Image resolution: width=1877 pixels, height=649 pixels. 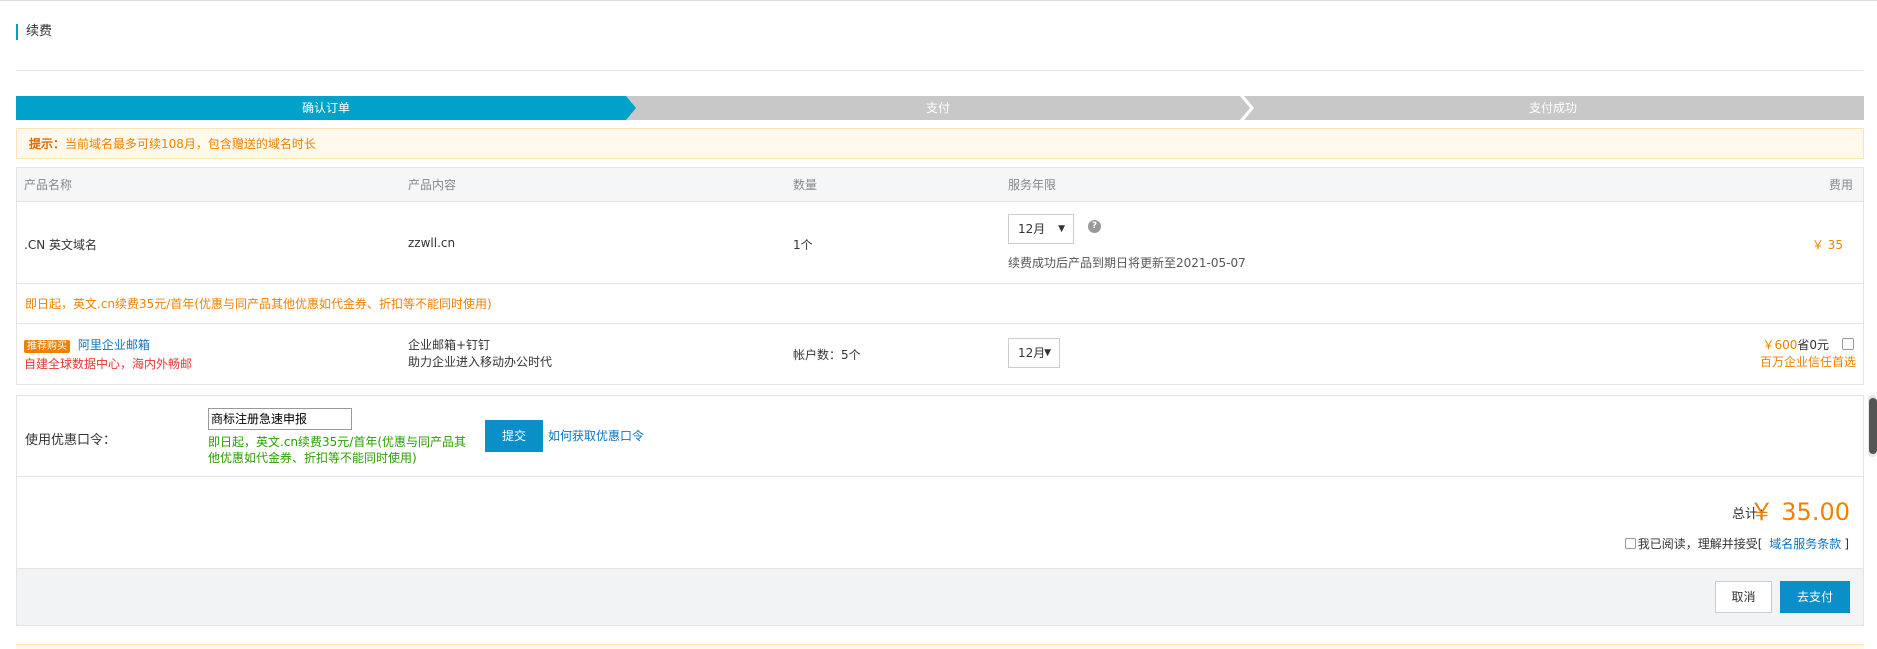 I want to click on question-circle-icon: ?, so click(x=1094, y=226).